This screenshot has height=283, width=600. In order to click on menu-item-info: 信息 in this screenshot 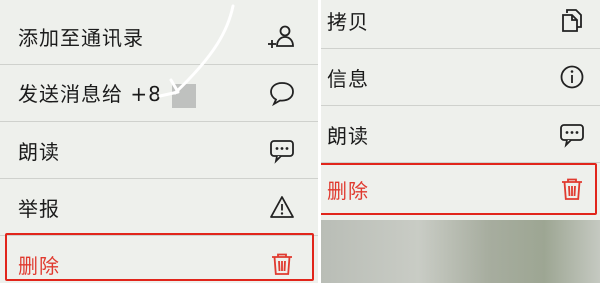, I will do `click(460, 77)`.